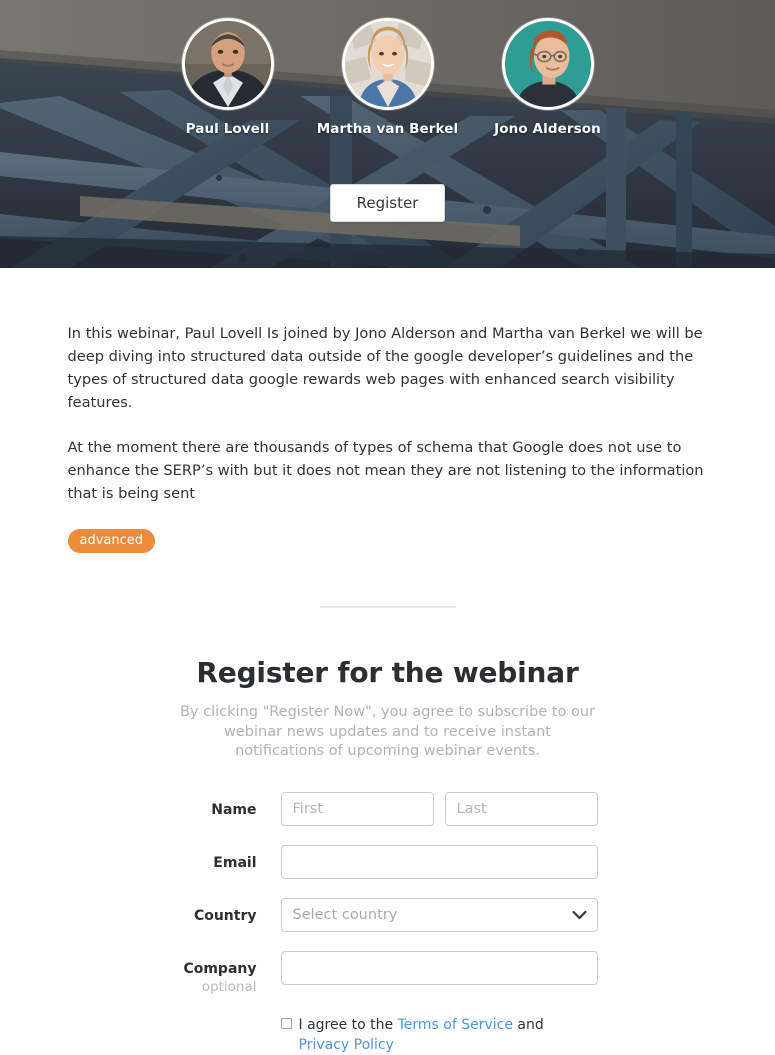 This screenshot has height=1055, width=775. Describe the element at coordinates (225, 915) in the screenshot. I see `country-label: Country` at that location.